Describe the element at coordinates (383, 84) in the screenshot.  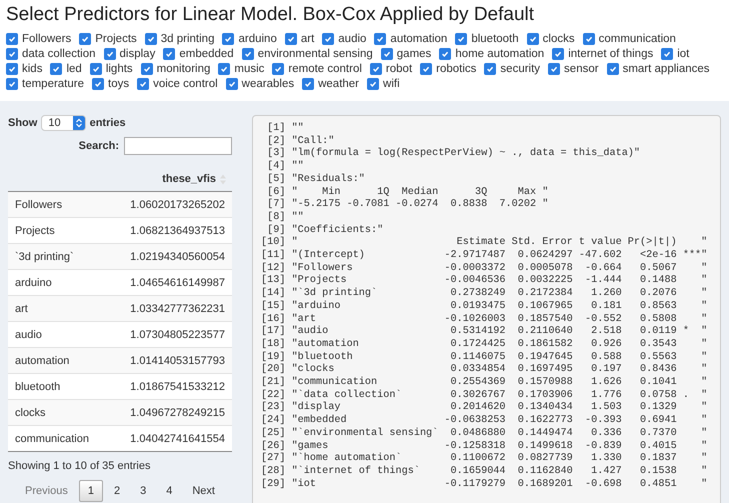
I see `predictor-checkbox: wifi` at that location.